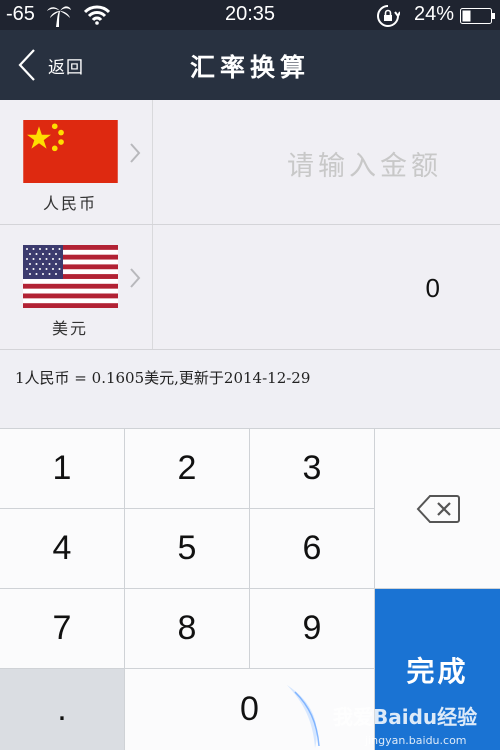  Describe the element at coordinates (301, 163) in the screenshot. I see `amount-input: 请输入金额` at that location.